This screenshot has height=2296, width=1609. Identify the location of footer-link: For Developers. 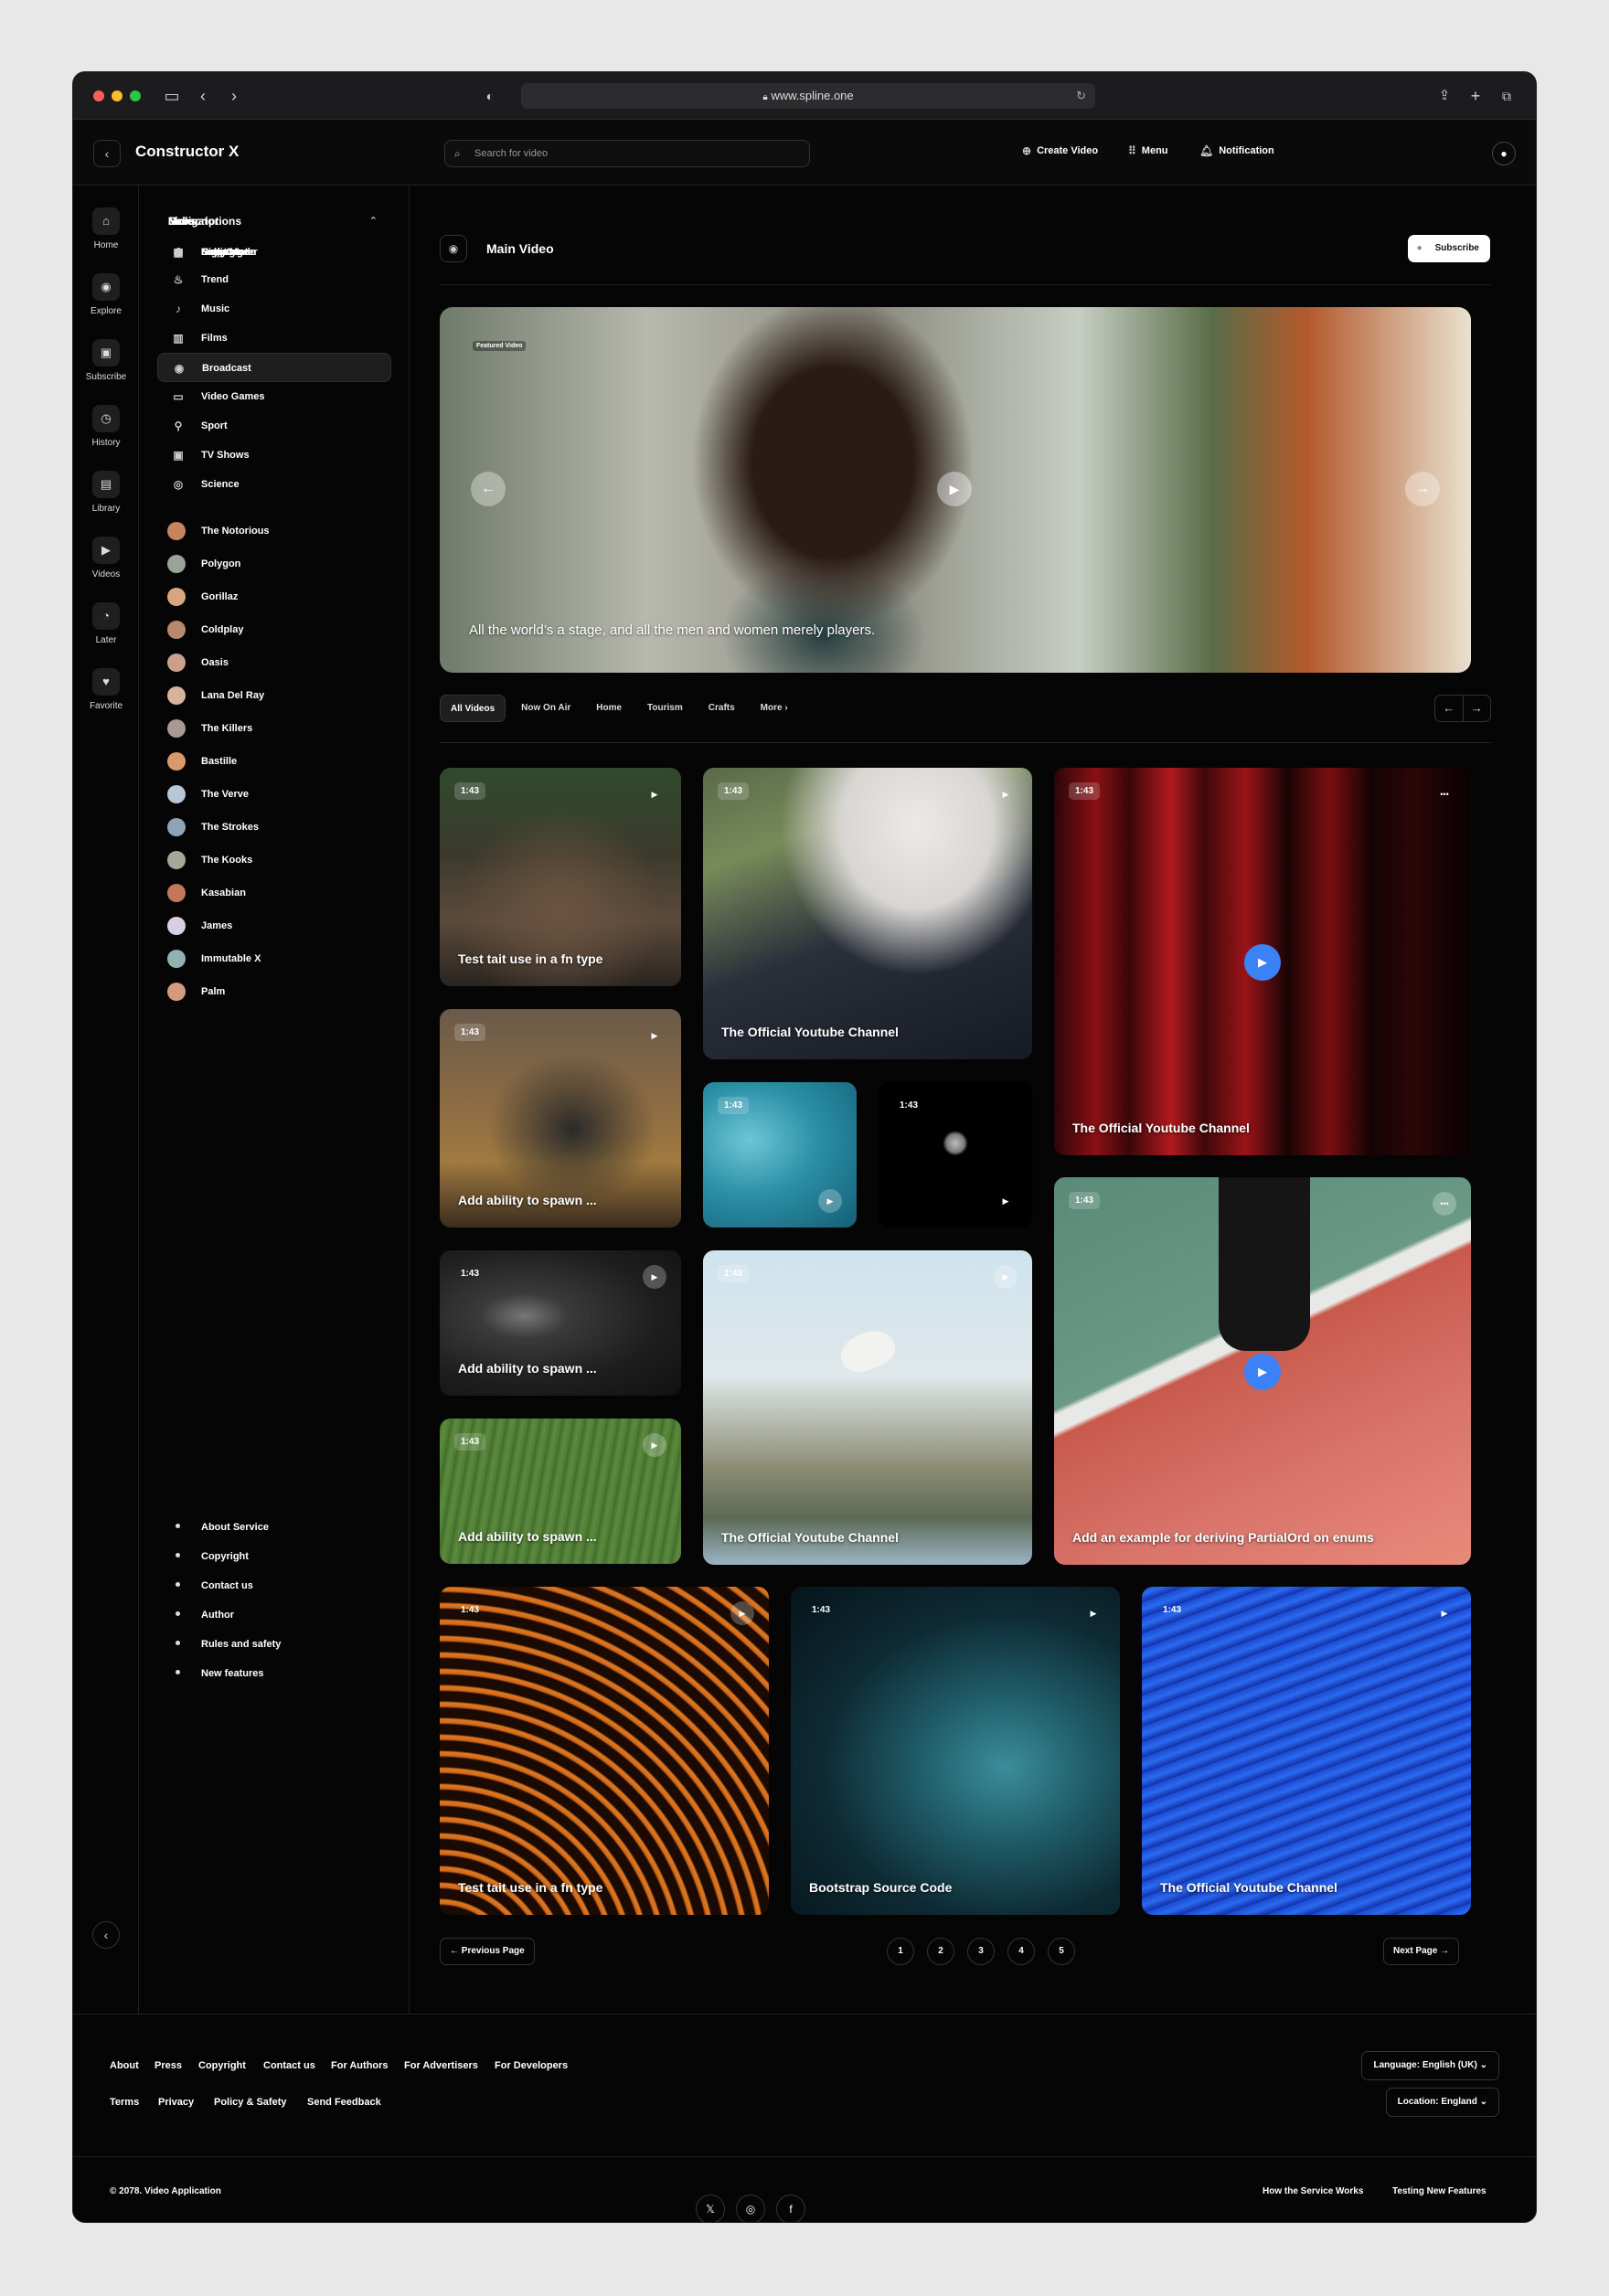
(531, 2065).